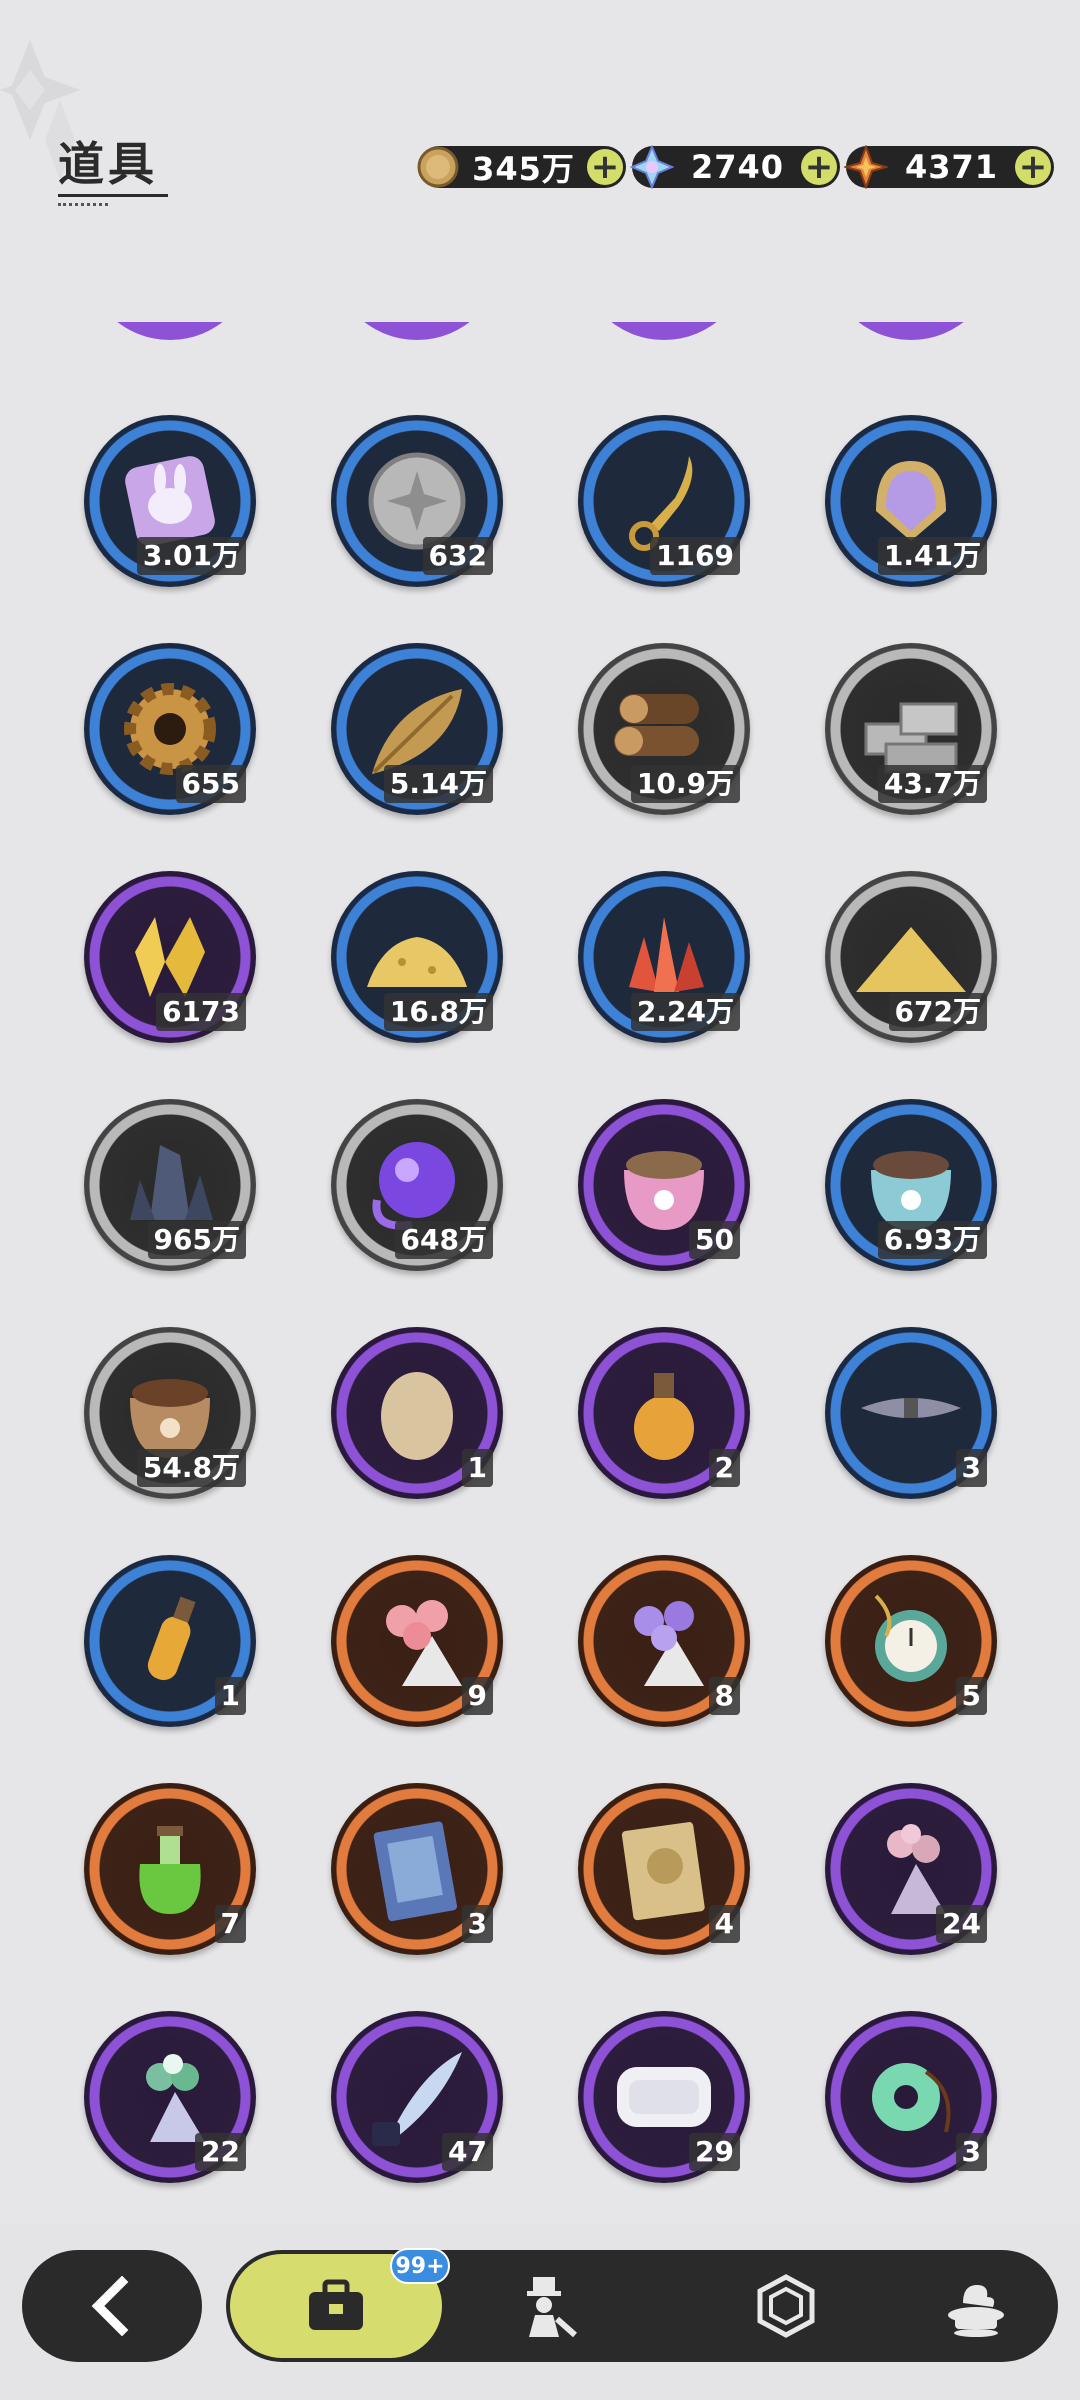 This screenshot has width=1080, height=2400. What do you see at coordinates (937, 1012) in the screenshot?
I see `item-quantity: 672万` at bounding box center [937, 1012].